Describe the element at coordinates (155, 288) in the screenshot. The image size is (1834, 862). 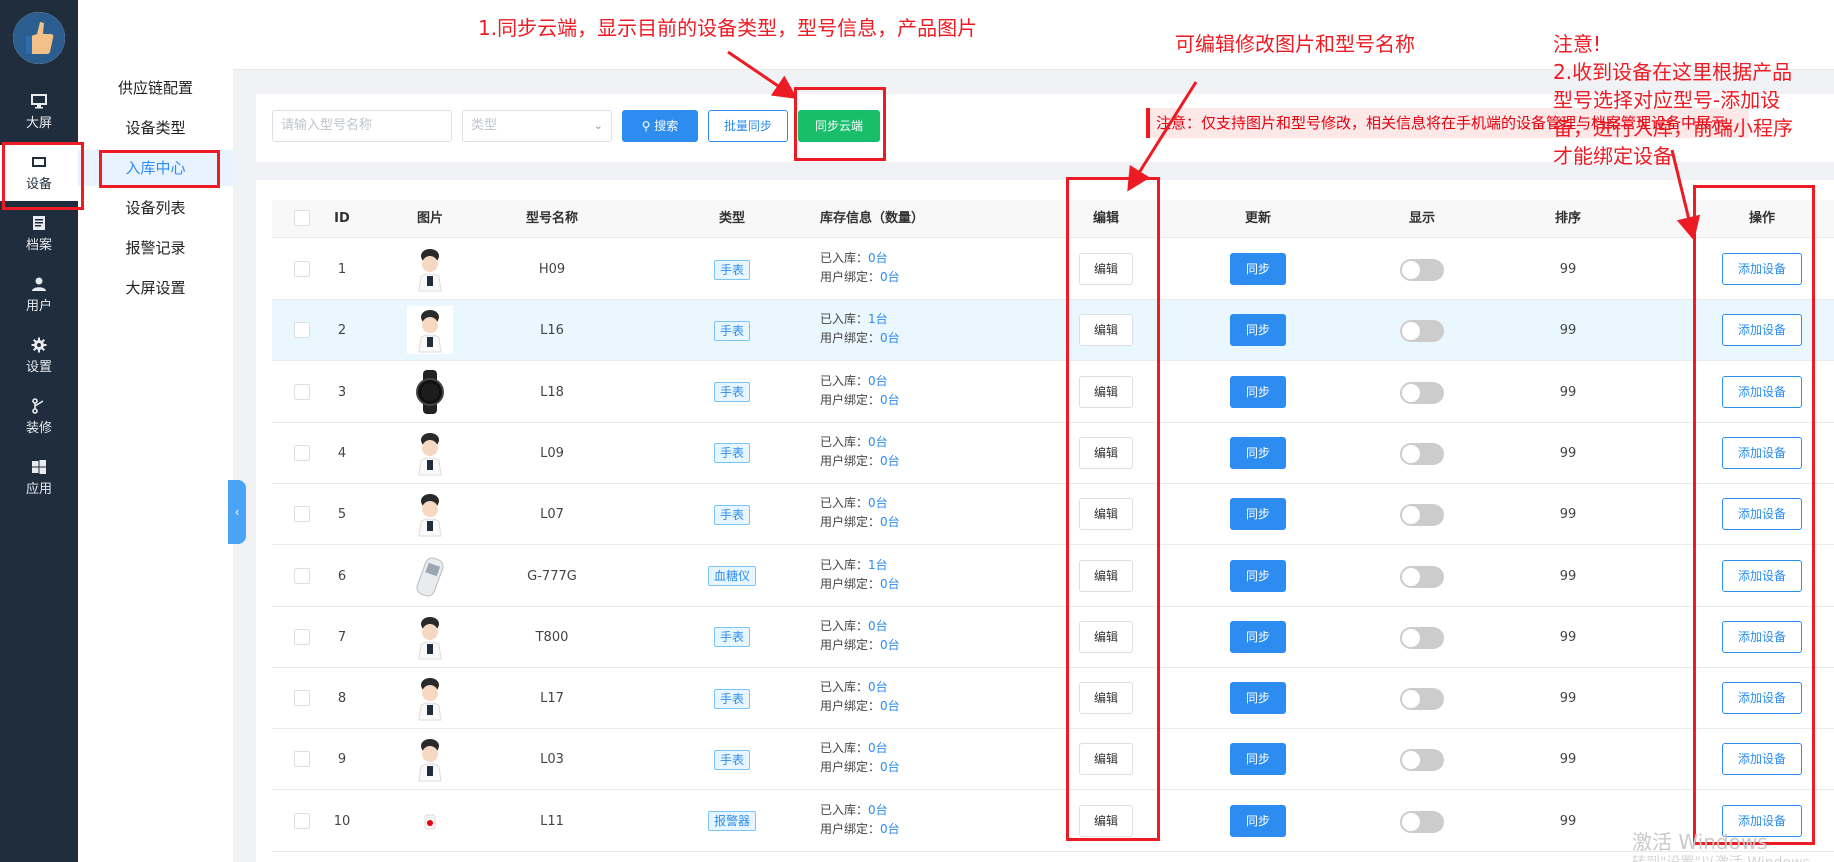
I see `submenu-item: 大屏设置` at that location.